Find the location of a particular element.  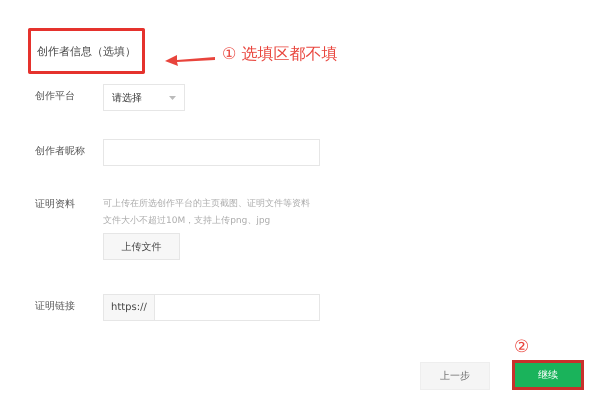

back-button: 上一步 is located at coordinates (455, 376).